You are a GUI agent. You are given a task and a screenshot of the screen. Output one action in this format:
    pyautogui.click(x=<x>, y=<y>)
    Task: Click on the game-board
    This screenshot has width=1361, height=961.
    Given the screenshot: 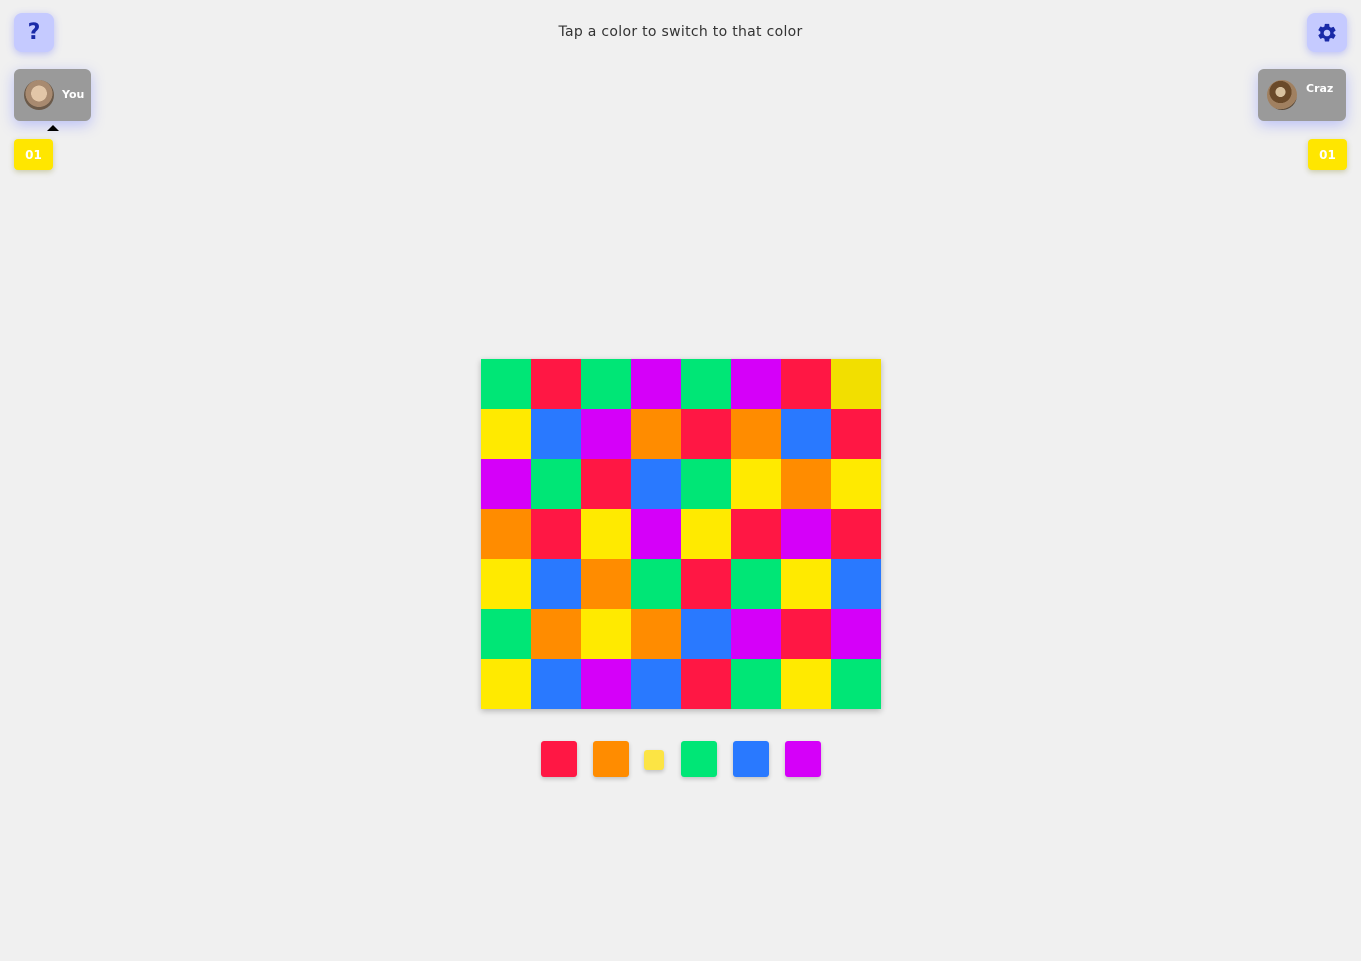 What is the action you would take?
    pyautogui.click(x=681, y=534)
    